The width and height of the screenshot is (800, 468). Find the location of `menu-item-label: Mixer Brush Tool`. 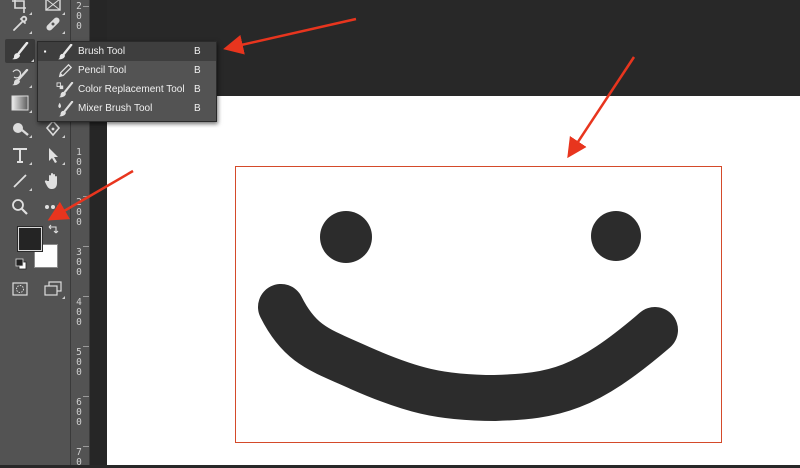

menu-item-label: Mixer Brush Tool is located at coordinates (115, 108).